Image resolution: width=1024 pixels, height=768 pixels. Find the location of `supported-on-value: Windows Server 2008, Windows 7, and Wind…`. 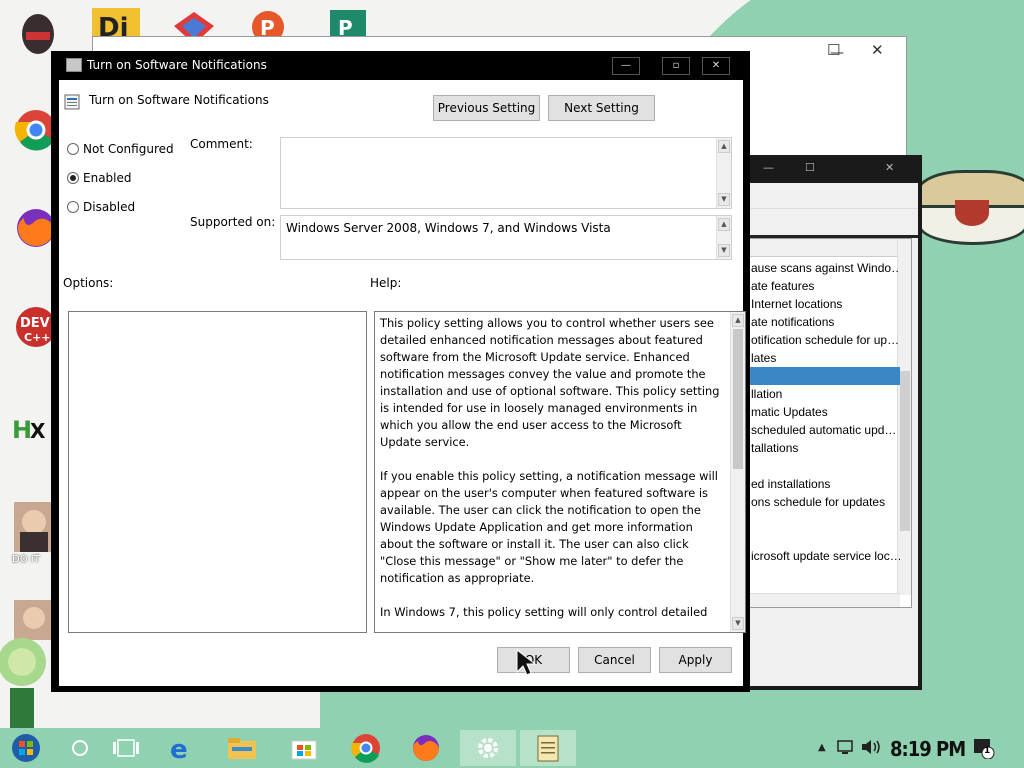

supported-on-value: Windows Server 2008, Windows 7, and Wind… is located at coordinates (448, 228).